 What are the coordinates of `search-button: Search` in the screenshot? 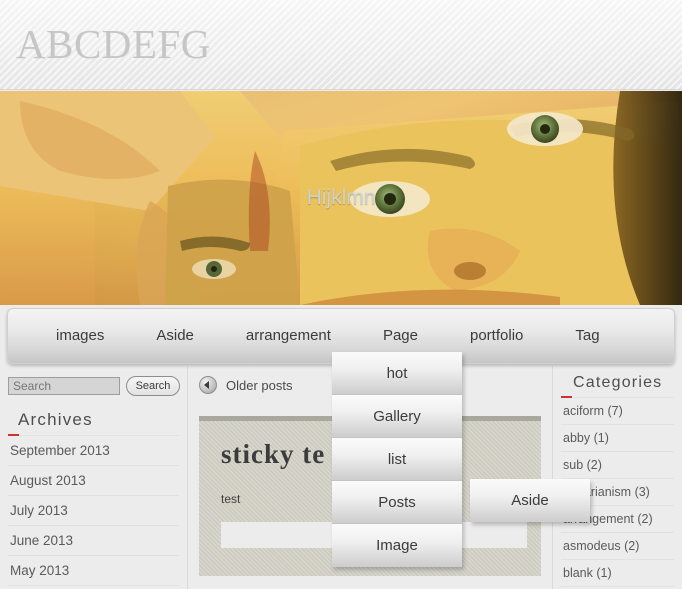 It's located at (153, 386).